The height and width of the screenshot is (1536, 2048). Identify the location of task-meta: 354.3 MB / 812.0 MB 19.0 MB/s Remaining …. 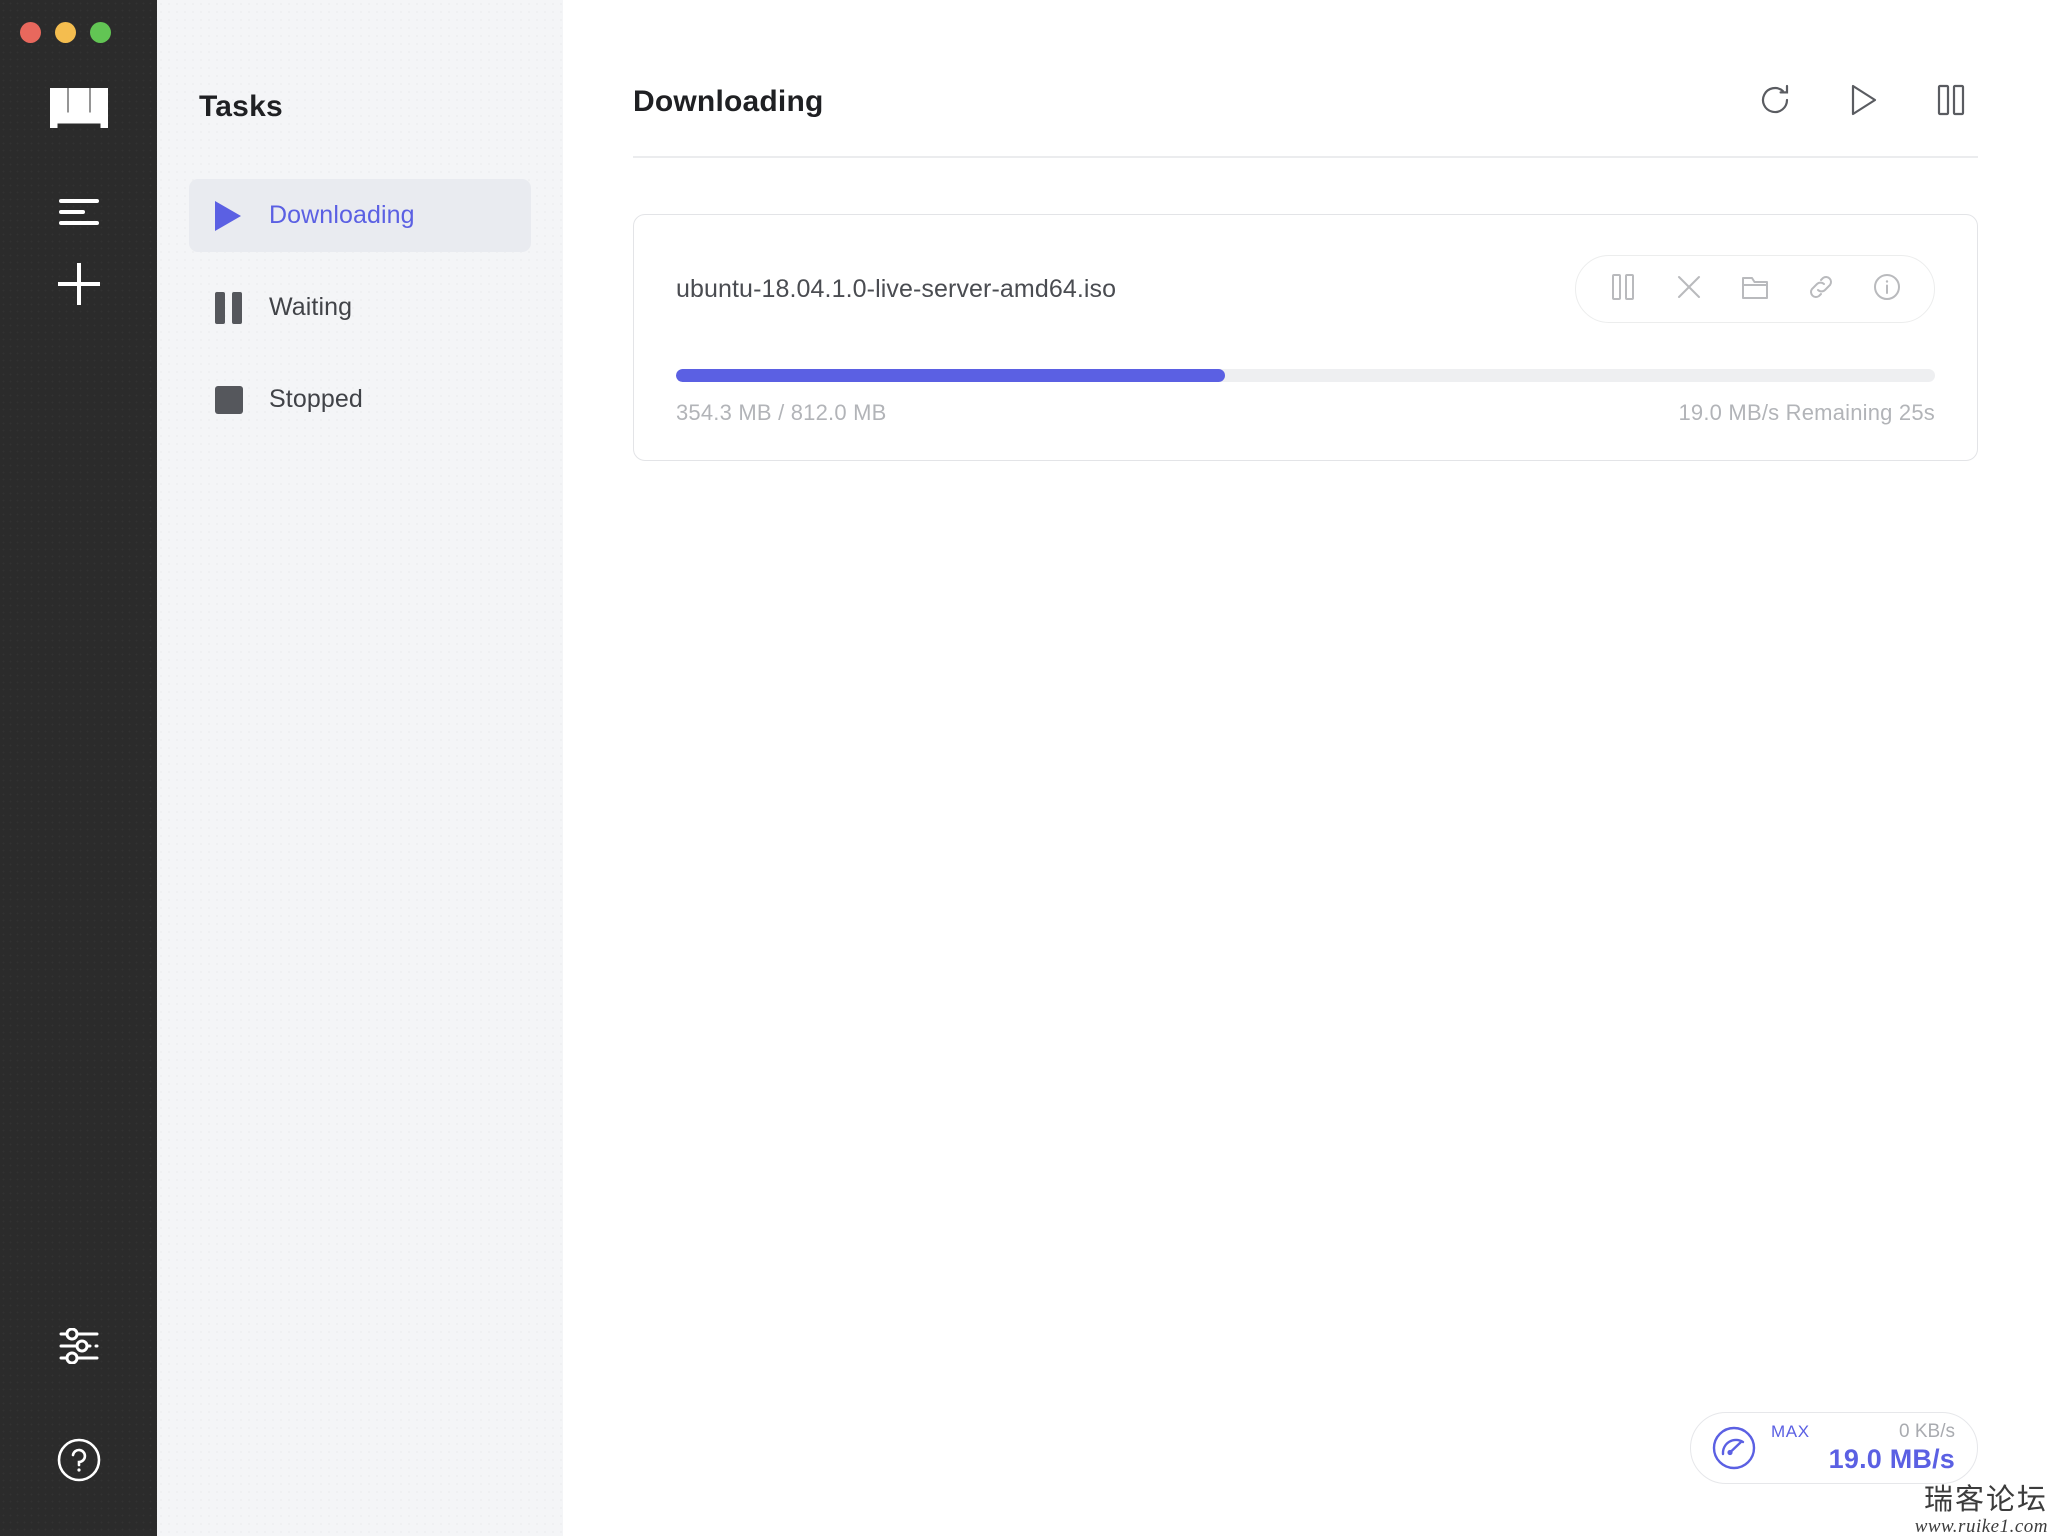
(1305, 413).